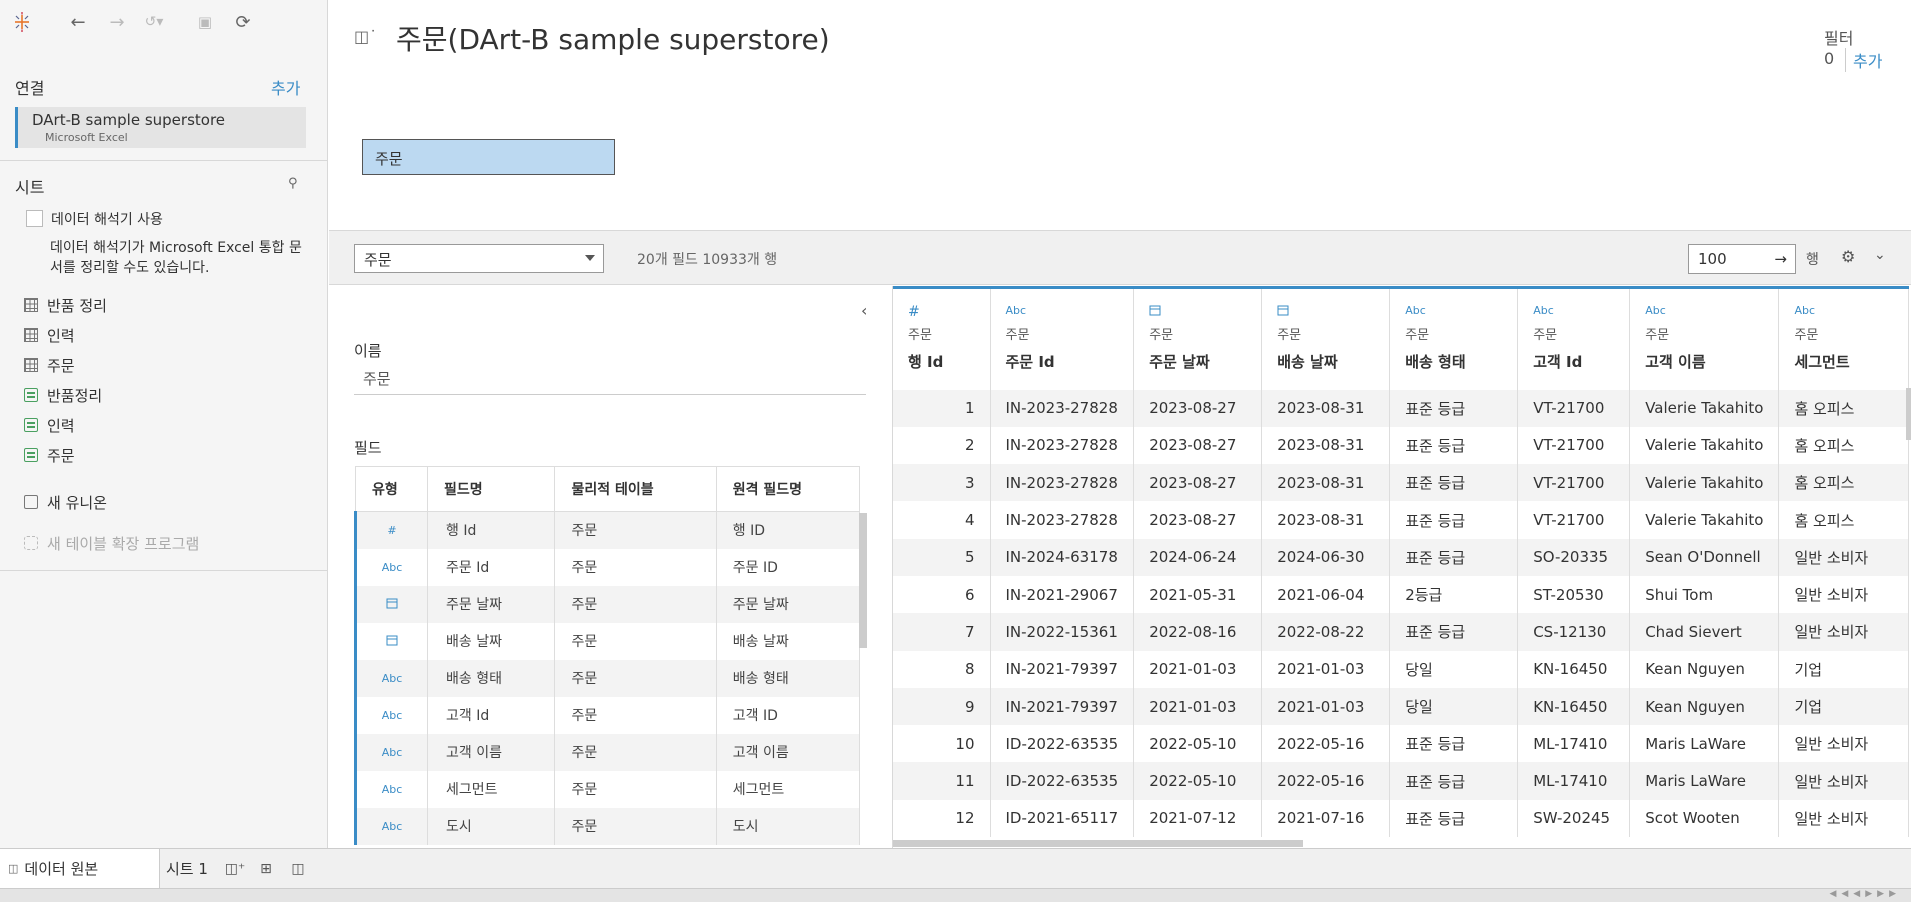  What do you see at coordinates (788, 489) in the screenshot?
I see `column-header: 원격 필드명` at bounding box center [788, 489].